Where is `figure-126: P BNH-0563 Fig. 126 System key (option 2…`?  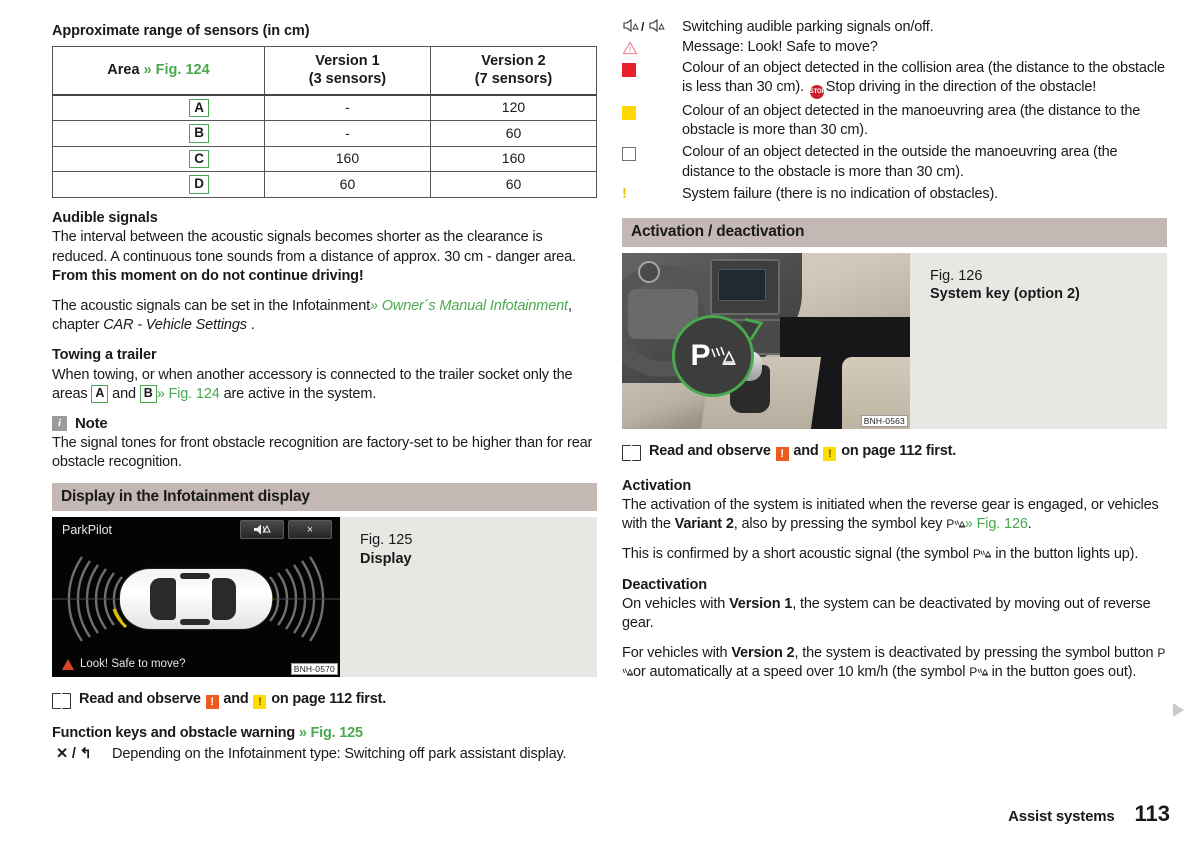
figure-126: P BNH-0563 Fig. 126 System key (option 2… is located at coordinates (894, 340).